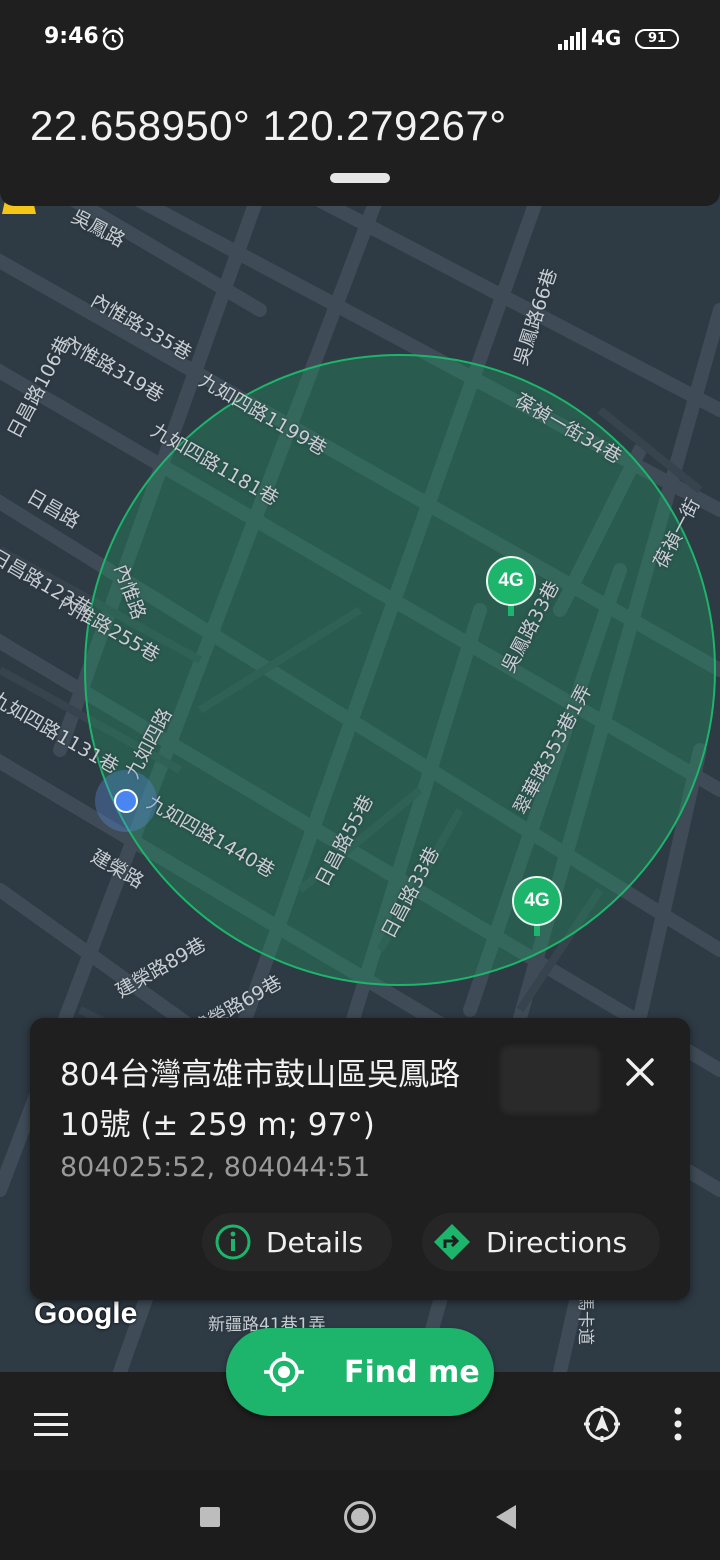 The height and width of the screenshot is (1560, 720). I want to click on battery-icon: 91, so click(657, 39).